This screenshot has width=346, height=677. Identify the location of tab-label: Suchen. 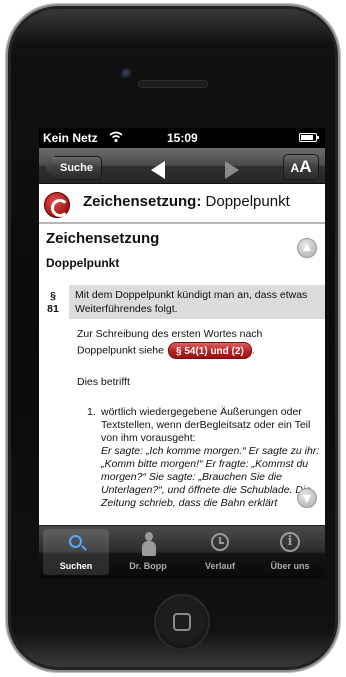
(76, 566).